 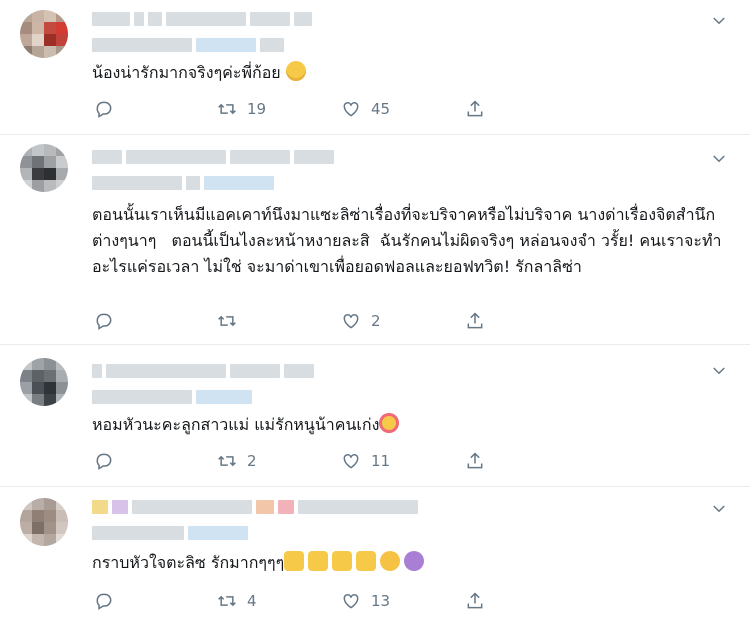 I want to click on retweet-count: 2, so click(x=252, y=461).